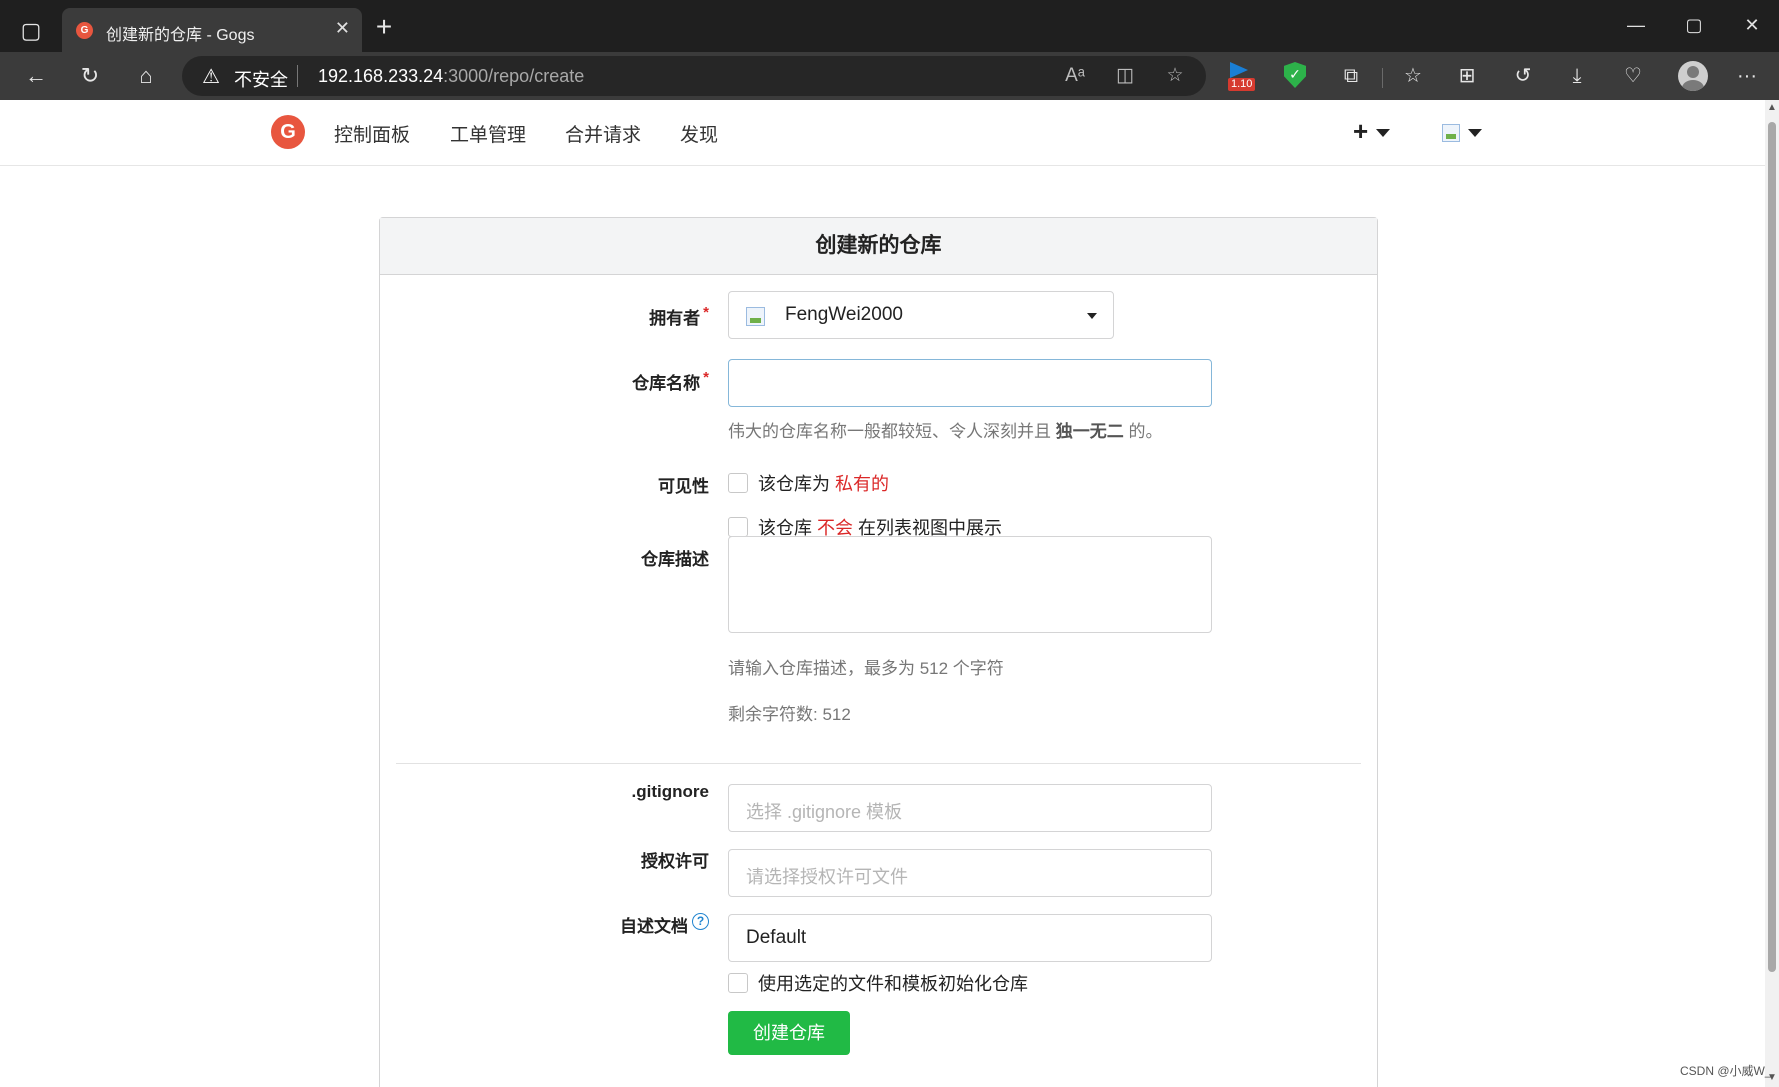 This screenshot has height=1087, width=1779. What do you see at coordinates (824, 812) in the screenshot?
I see `gitignore-placeholder: 选择 .gitignore 模板` at bounding box center [824, 812].